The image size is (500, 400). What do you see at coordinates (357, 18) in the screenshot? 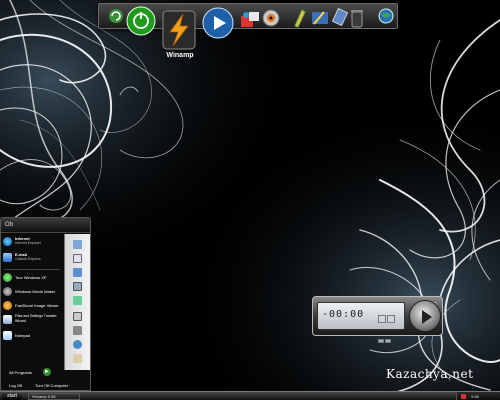
I see `trash-icon` at bounding box center [357, 18].